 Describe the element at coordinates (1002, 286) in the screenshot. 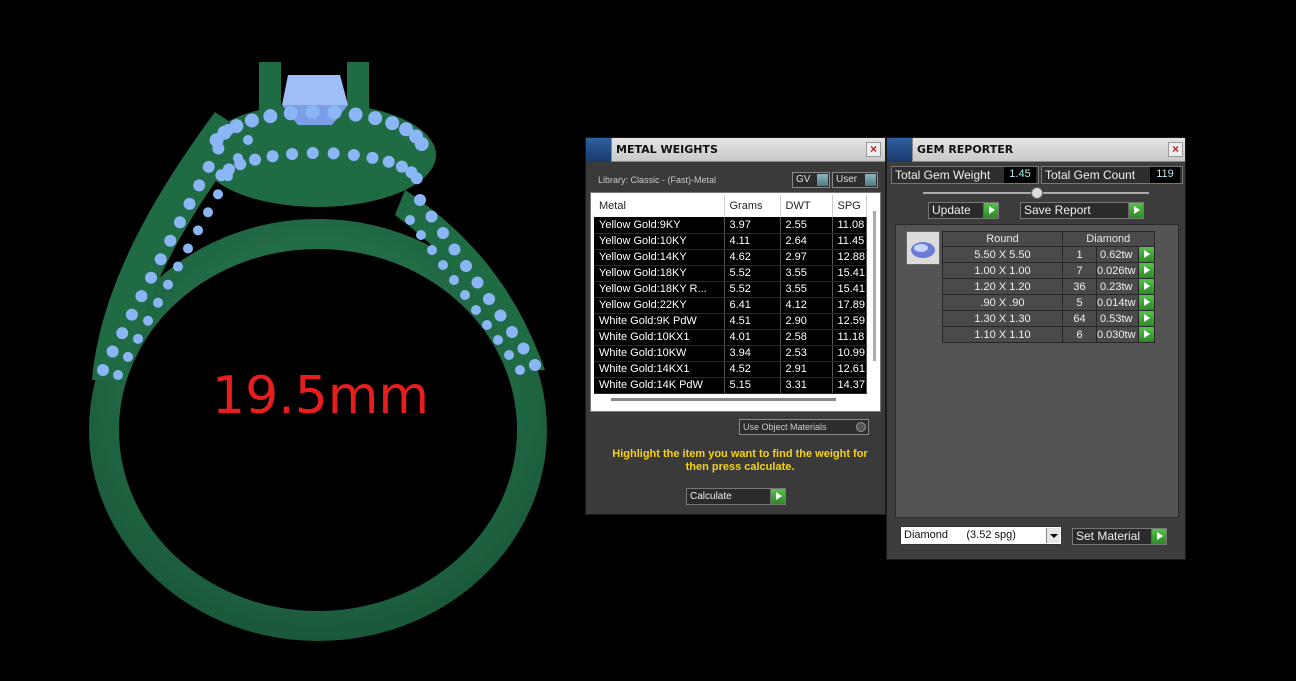

I see `gem-size-cell: 1.20 X 1.20` at that location.